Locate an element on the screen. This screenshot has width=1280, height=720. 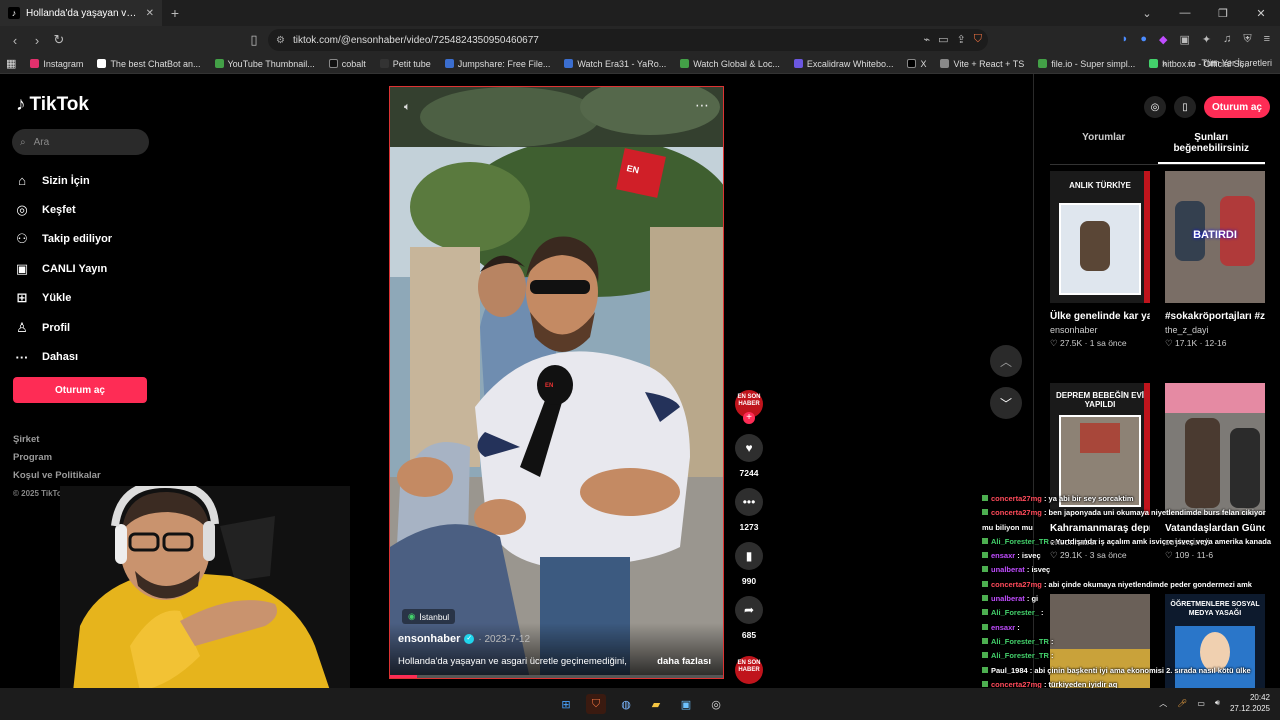
close-window-button: ✕ is located at coordinates (1261, 13).